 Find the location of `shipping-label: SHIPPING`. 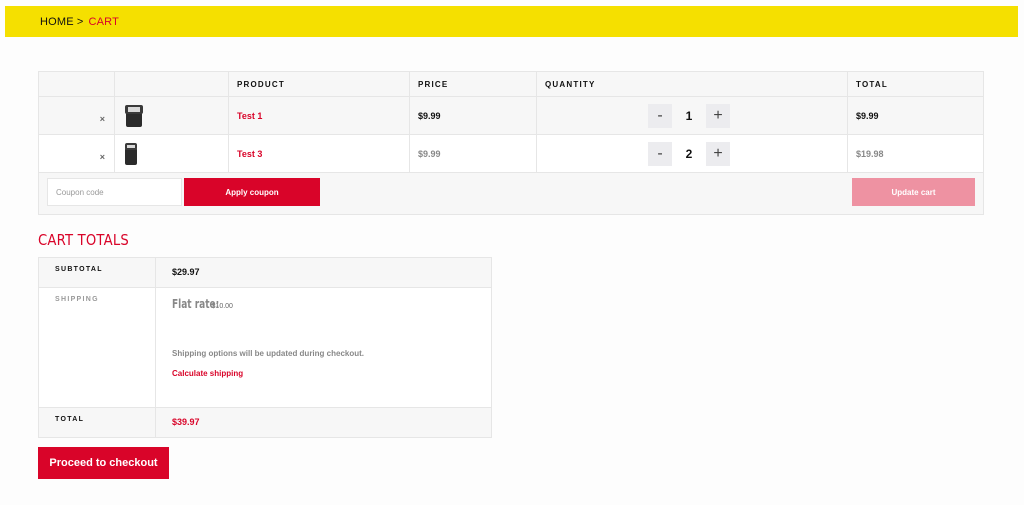

shipping-label: SHIPPING is located at coordinates (97, 347).